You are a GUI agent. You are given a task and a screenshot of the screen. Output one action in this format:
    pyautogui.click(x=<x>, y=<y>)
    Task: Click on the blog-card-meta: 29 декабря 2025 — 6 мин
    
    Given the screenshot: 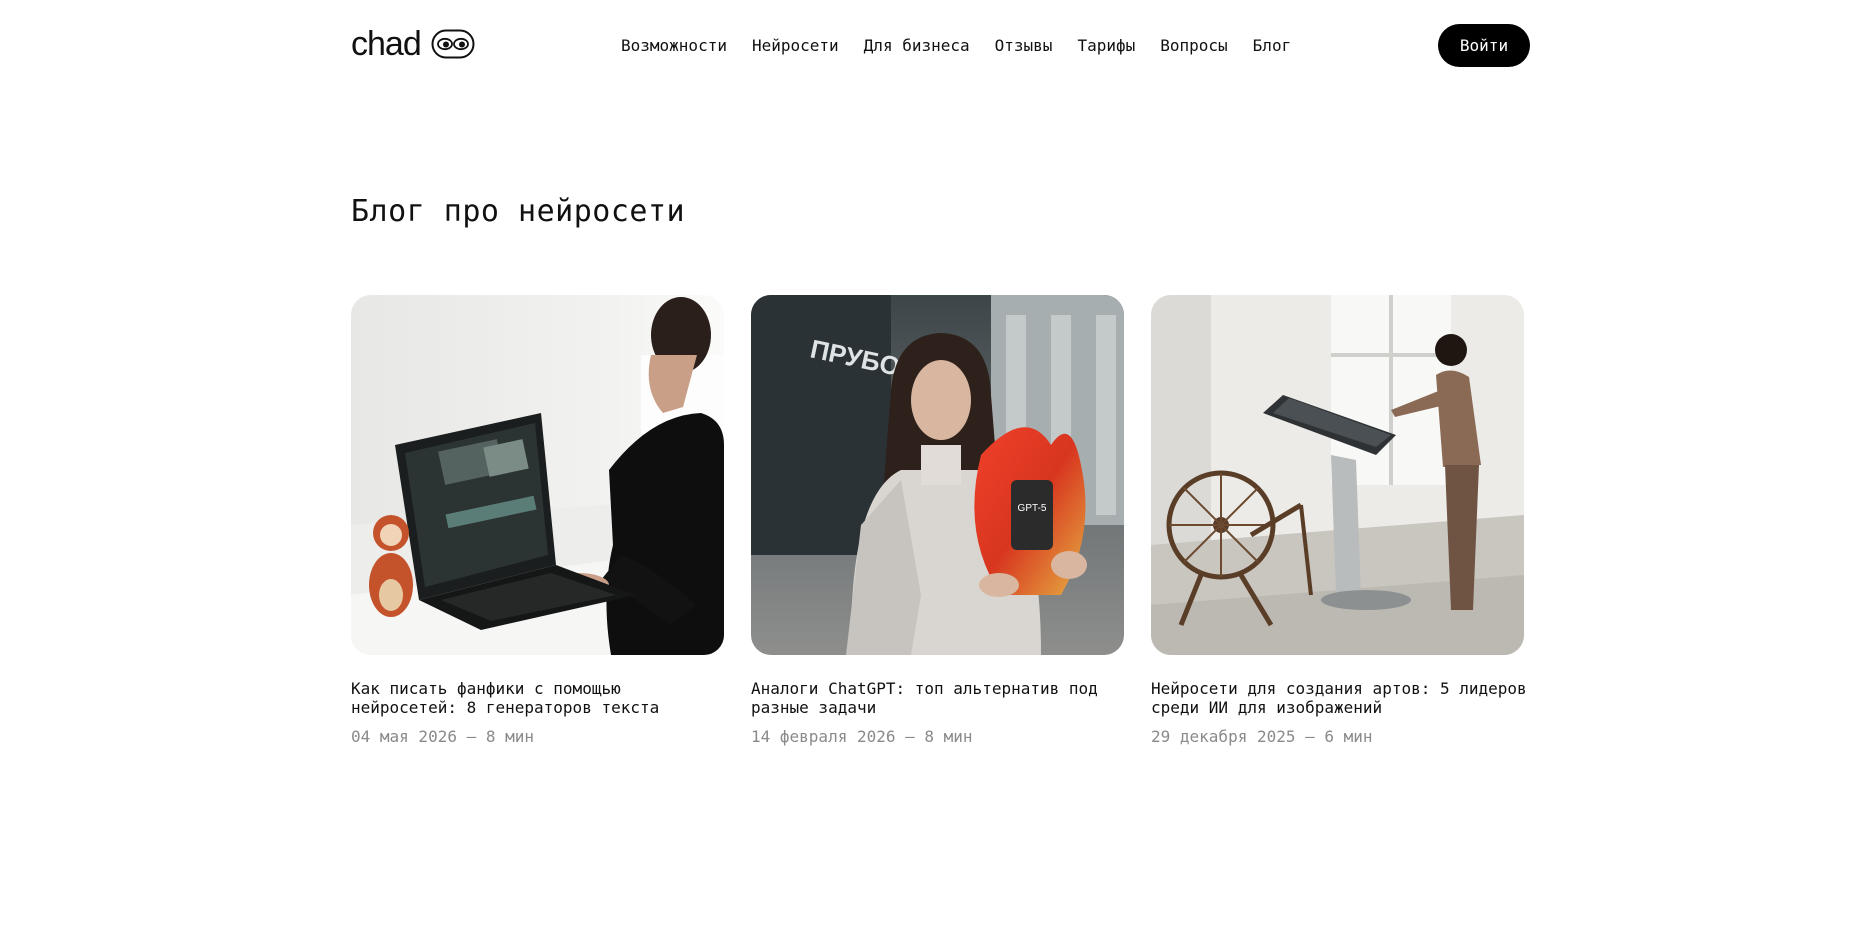 What is the action you would take?
    pyautogui.click(x=1262, y=736)
    